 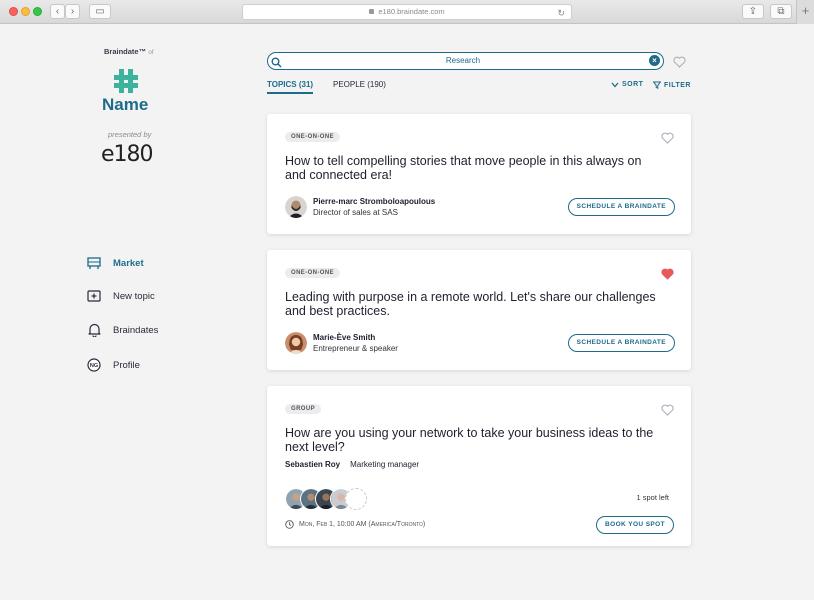 I want to click on author-role: Entrepreneur & speaker, so click(x=355, y=348).